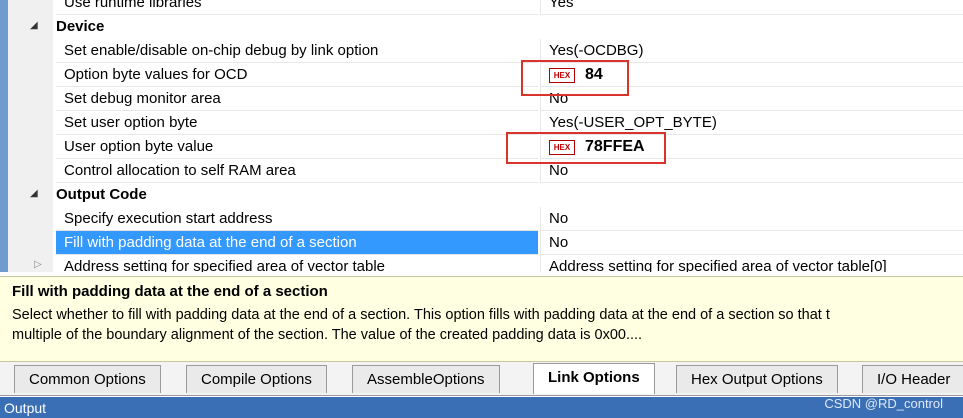 The width and height of the screenshot is (963, 418). I want to click on property-row-self-ram: Control allocation to self RAM area No, so click(485, 171).